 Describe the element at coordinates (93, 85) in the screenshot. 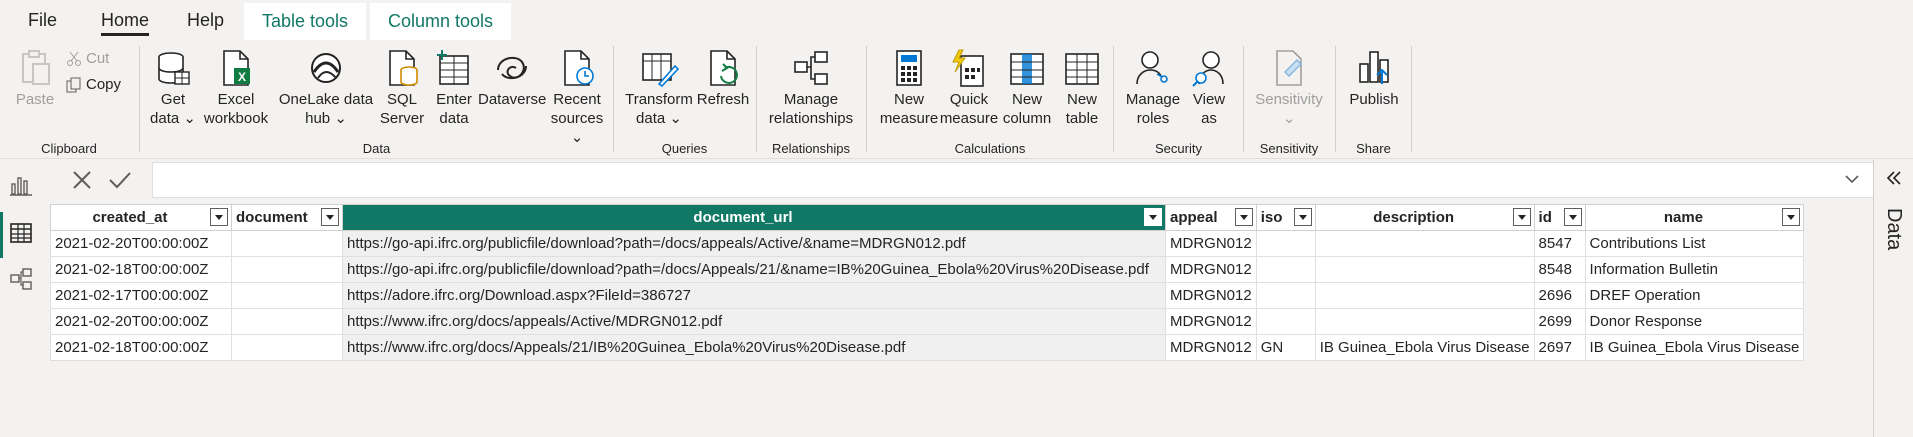

I see `copy-button: Copy` at that location.